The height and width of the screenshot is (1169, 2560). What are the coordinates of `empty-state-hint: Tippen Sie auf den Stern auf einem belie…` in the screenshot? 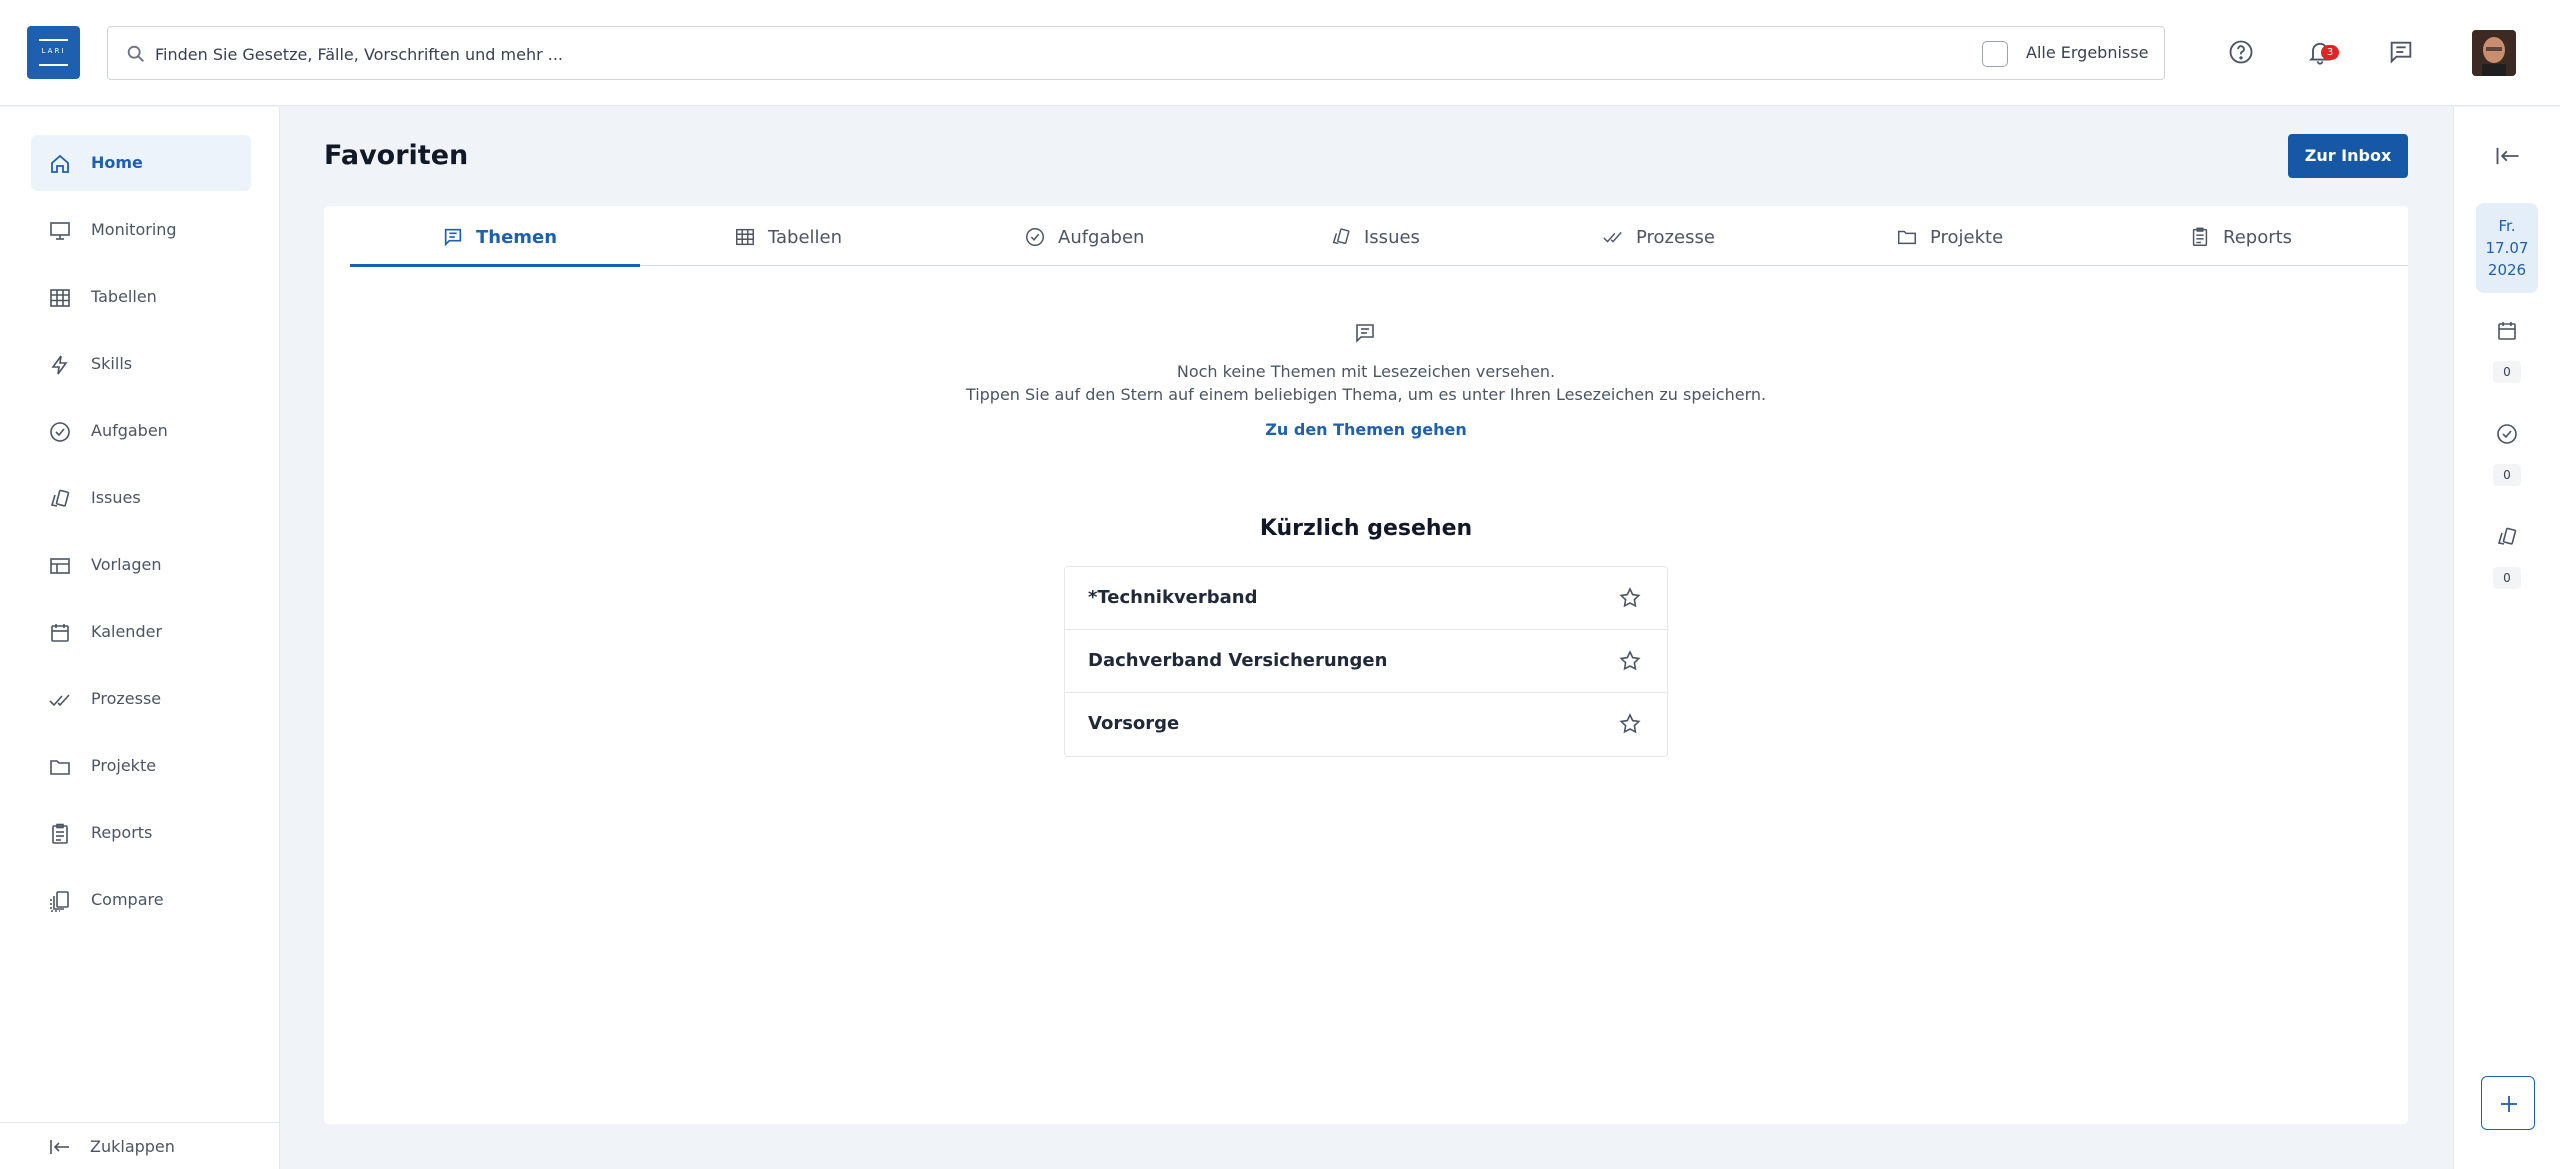 It's located at (1366, 394).